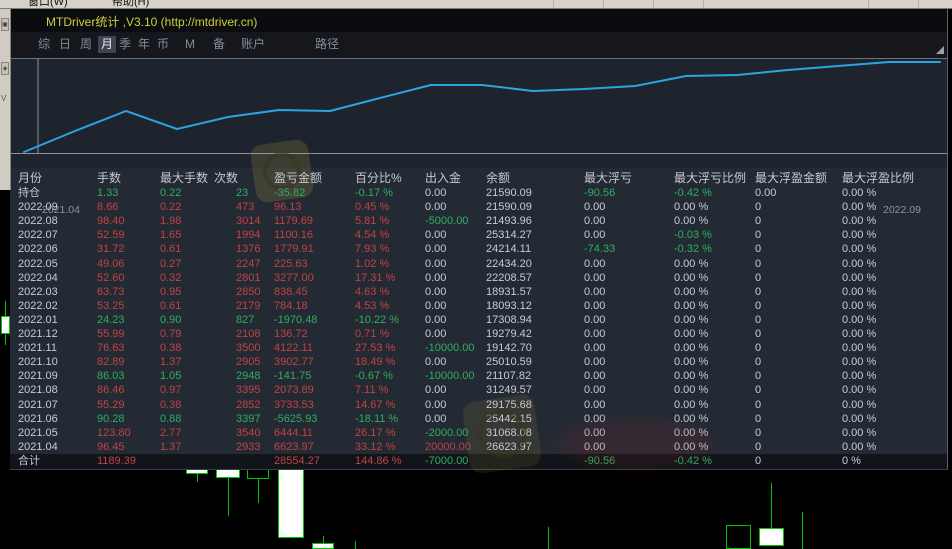  I want to click on cell: 0.32, so click(171, 277).